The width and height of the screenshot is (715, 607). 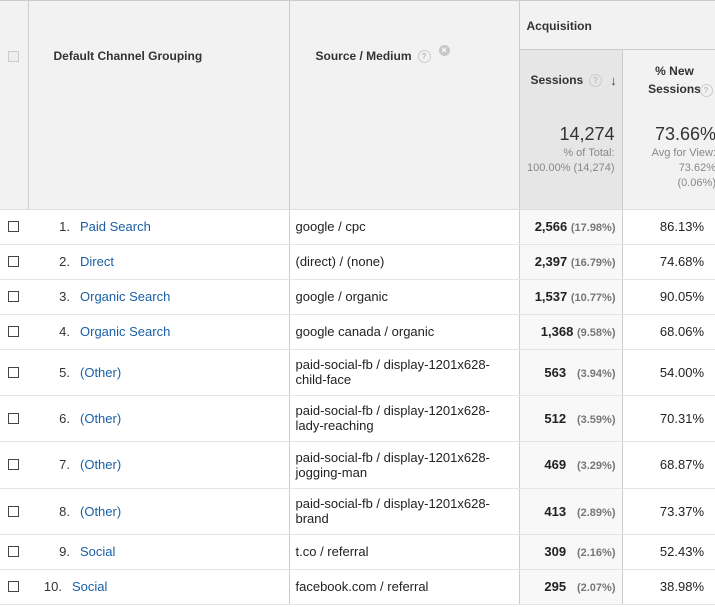 I want to click on sessions-value: 413, so click(x=555, y=511).